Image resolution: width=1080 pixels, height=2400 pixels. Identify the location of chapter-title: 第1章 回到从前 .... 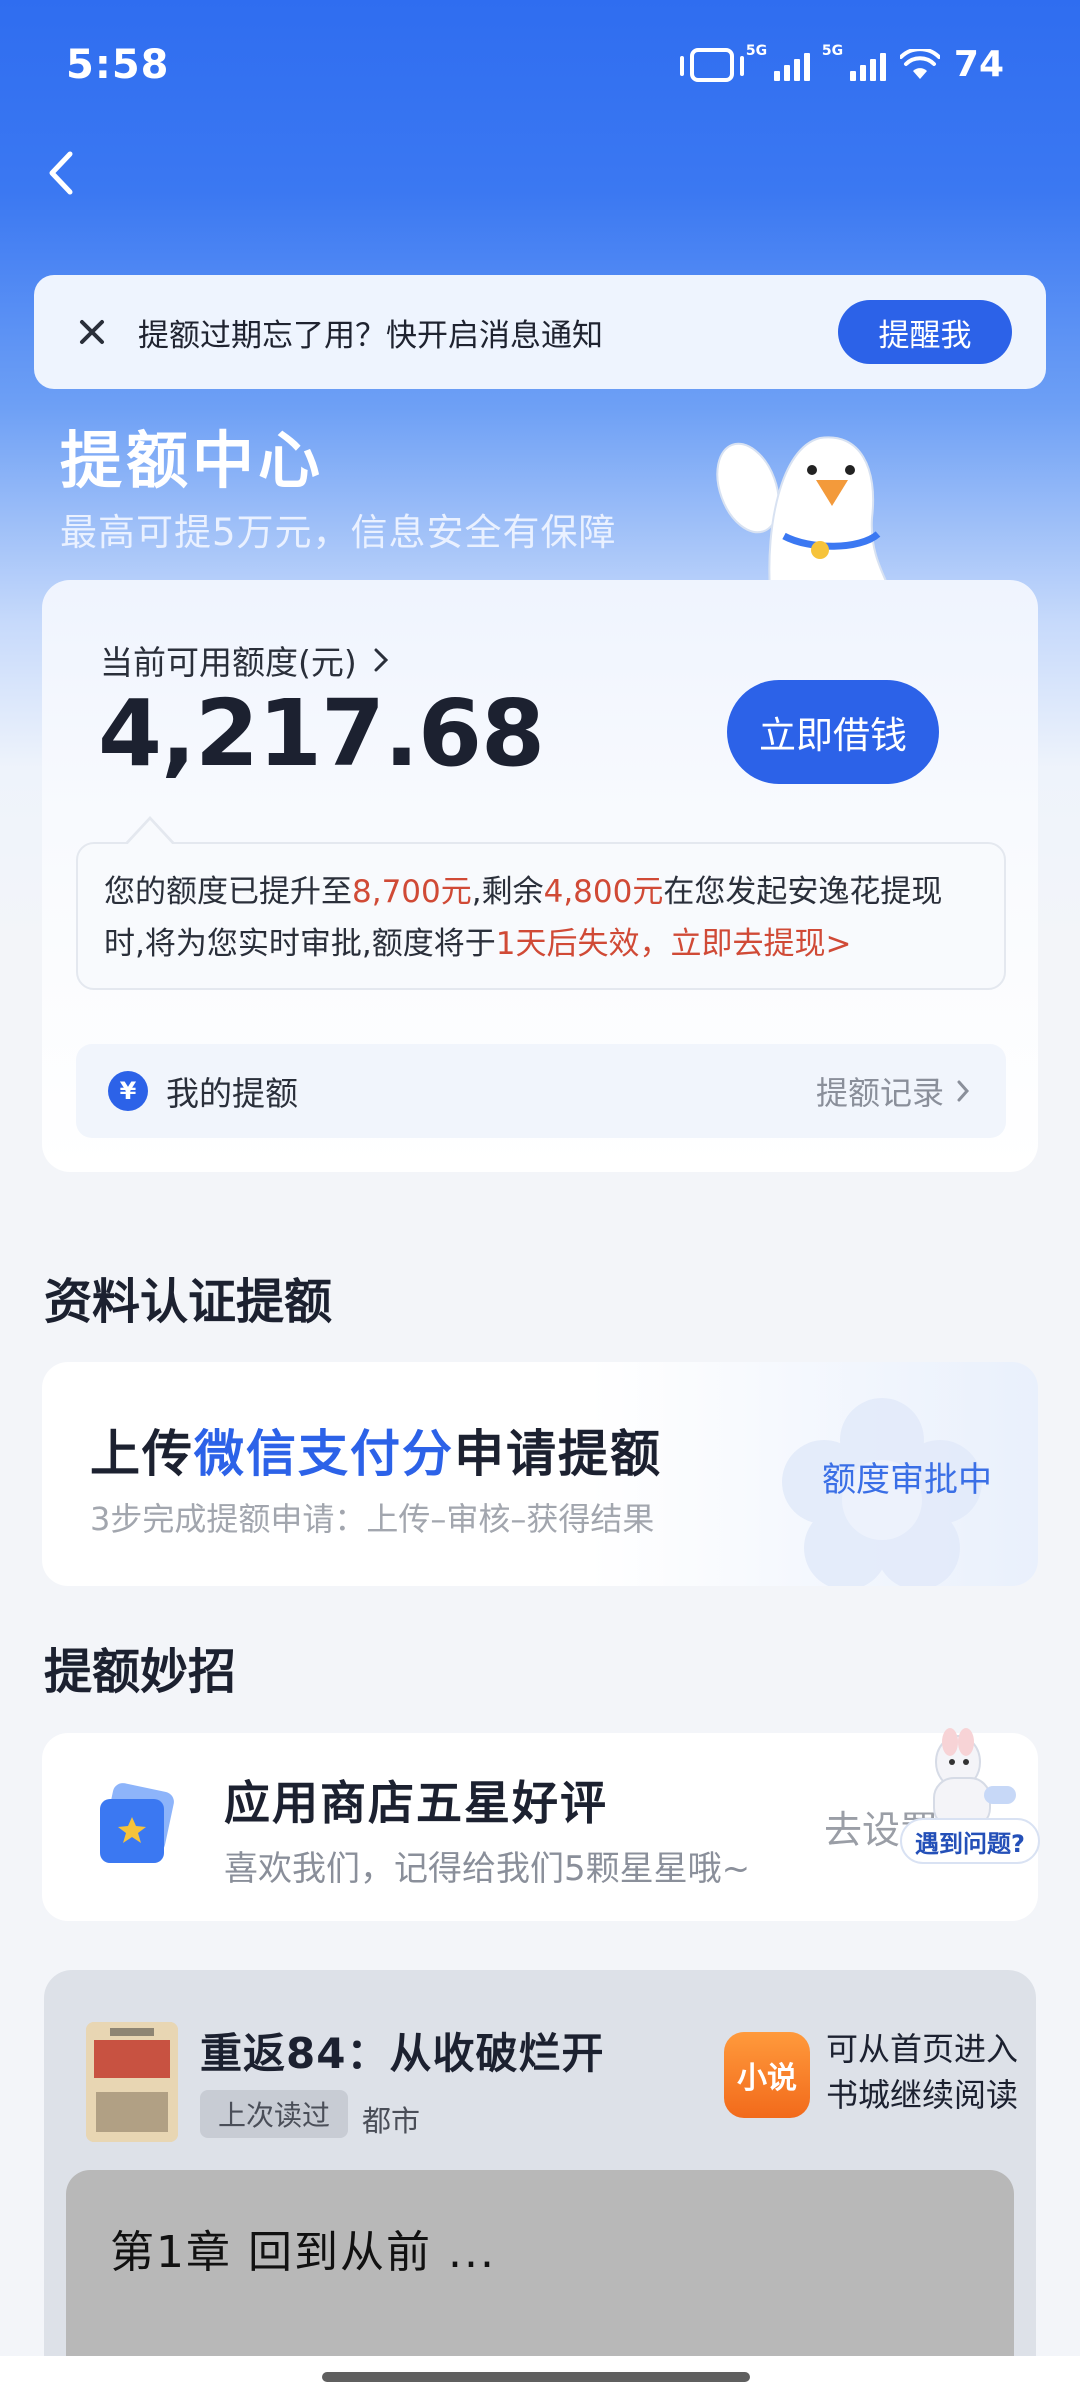
(303, 2252).